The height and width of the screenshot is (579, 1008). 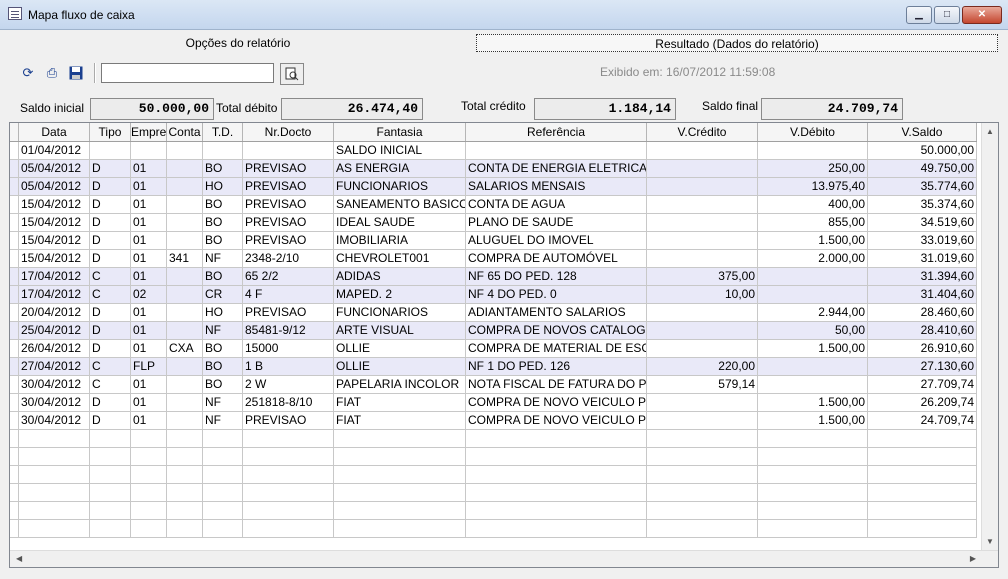 What do you see at coordinates (185, 132) in the screenshot?
I see `column-header: Conta` at bounding box center [185, 132].